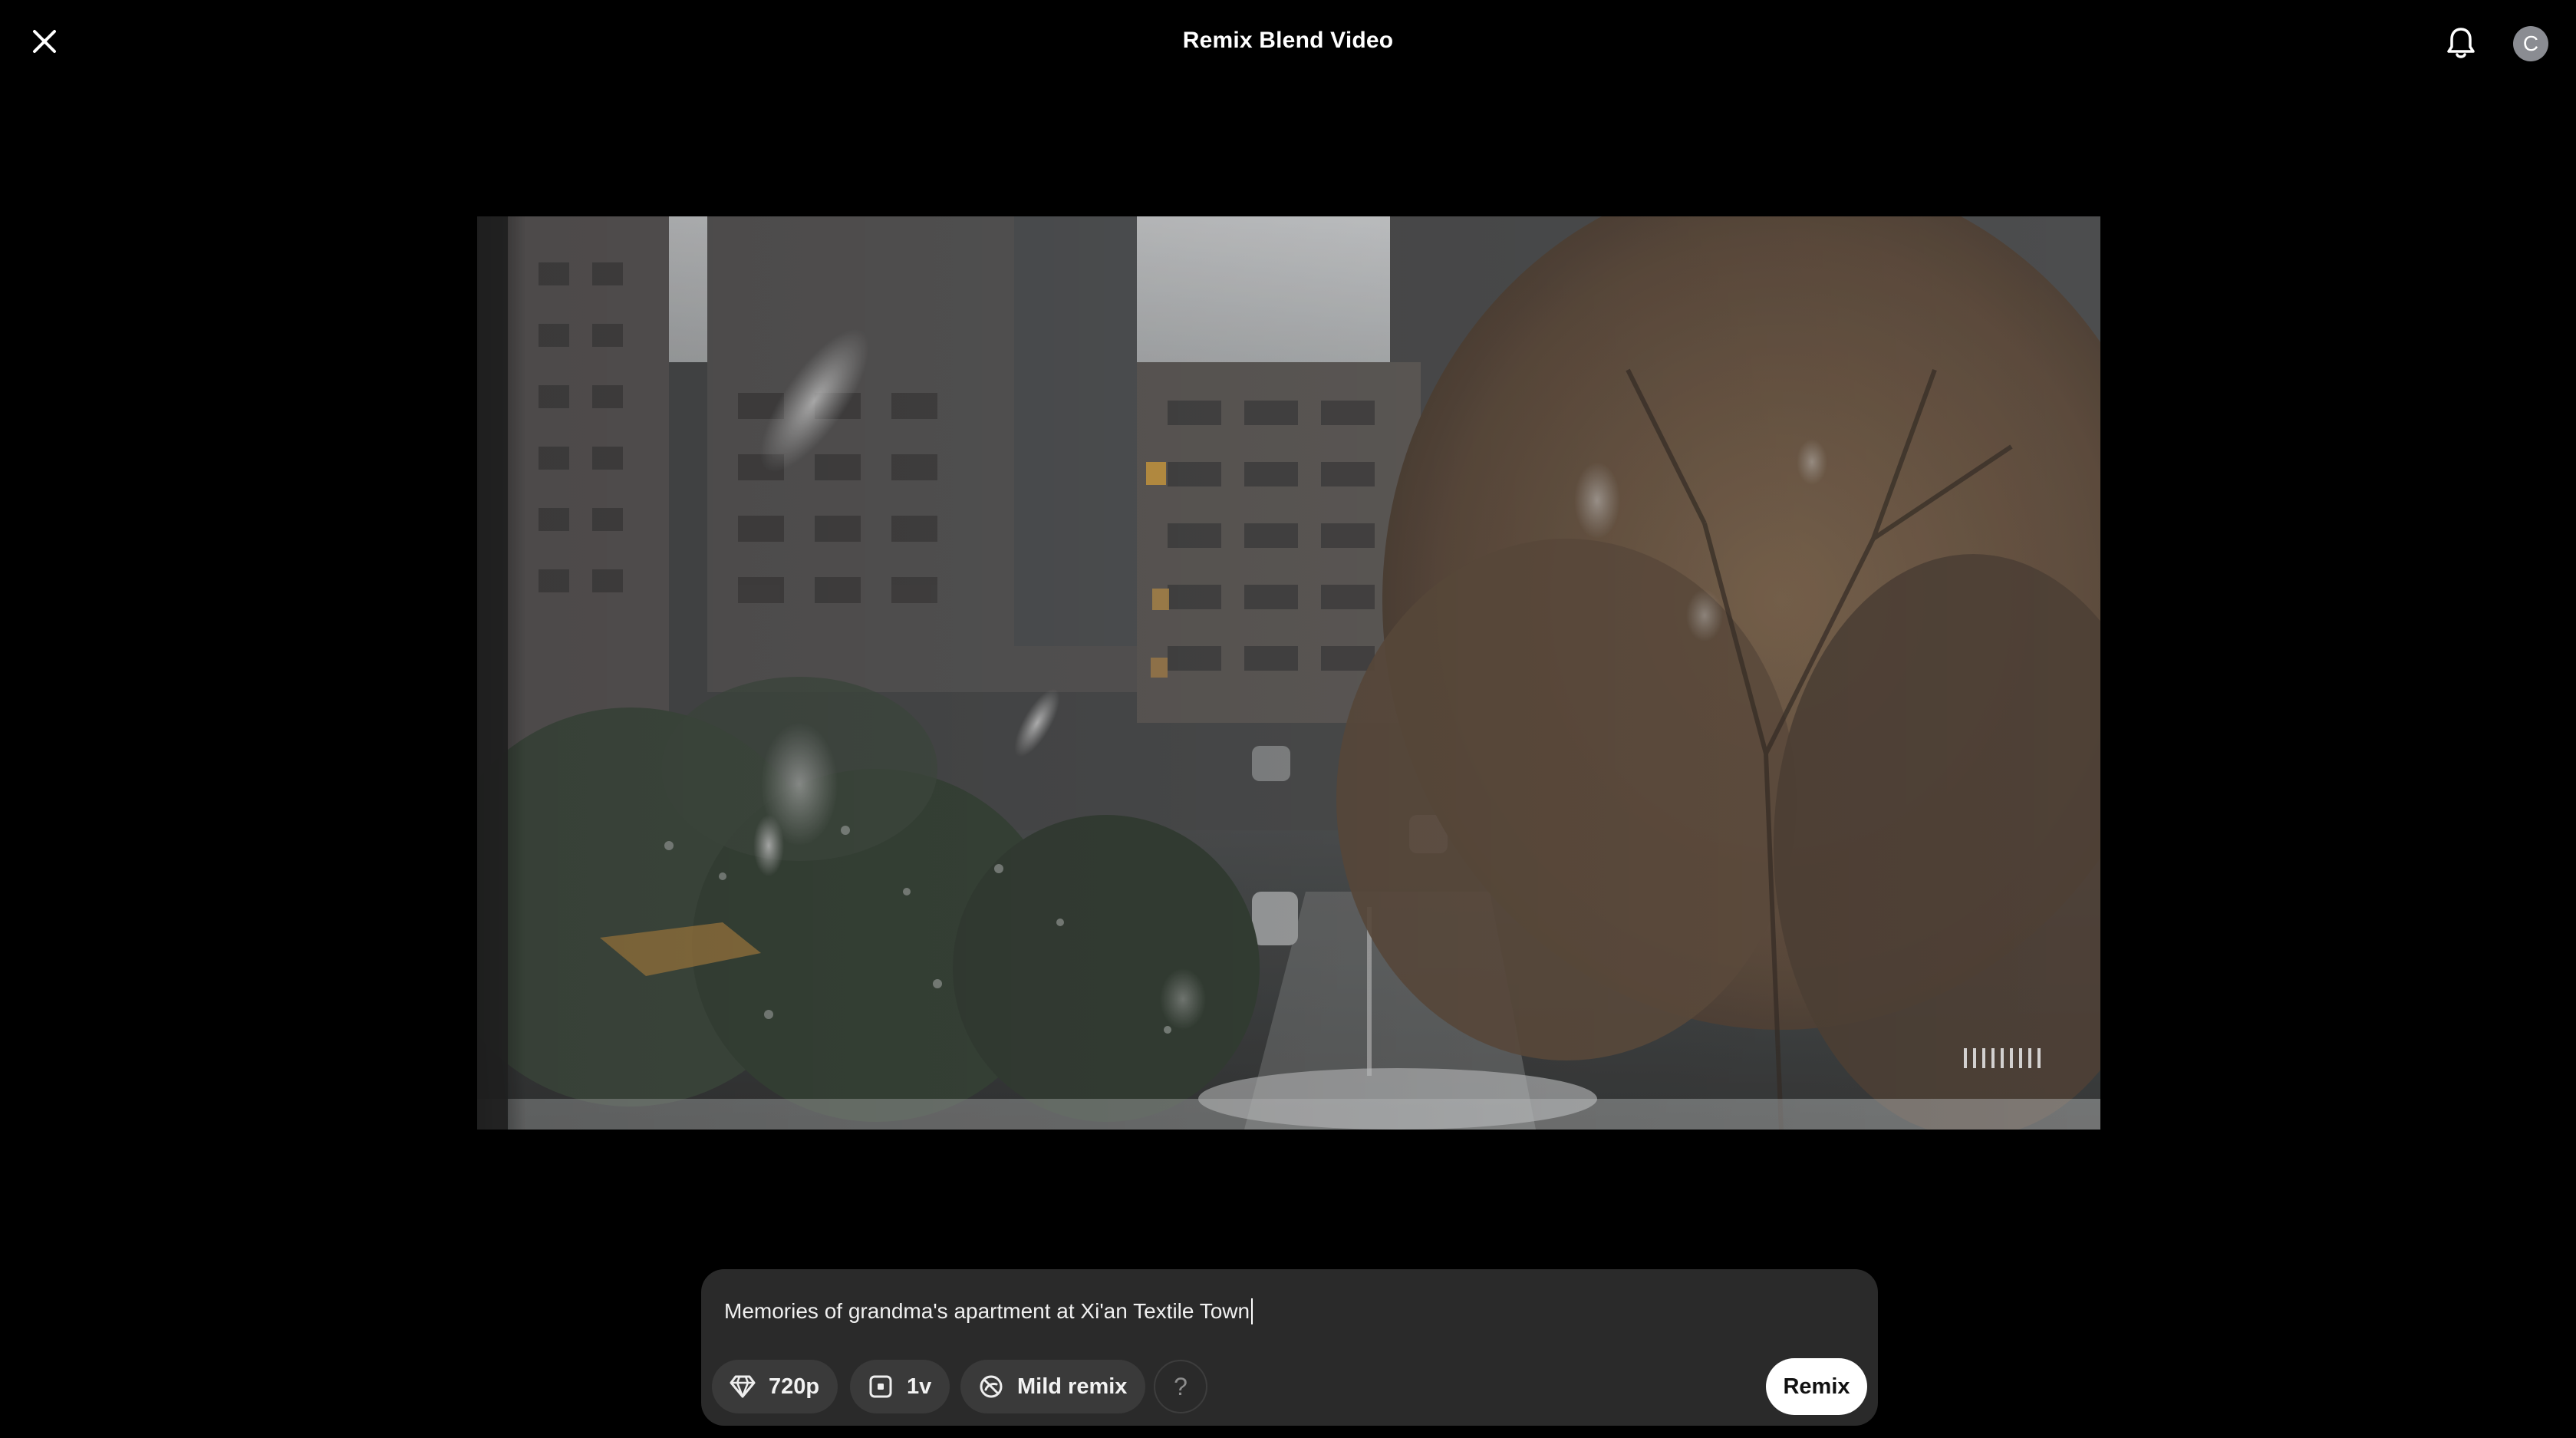 The height and width of the screenshot is (1438, 2576). I want to click on bell-icon, so click(2461, 43).